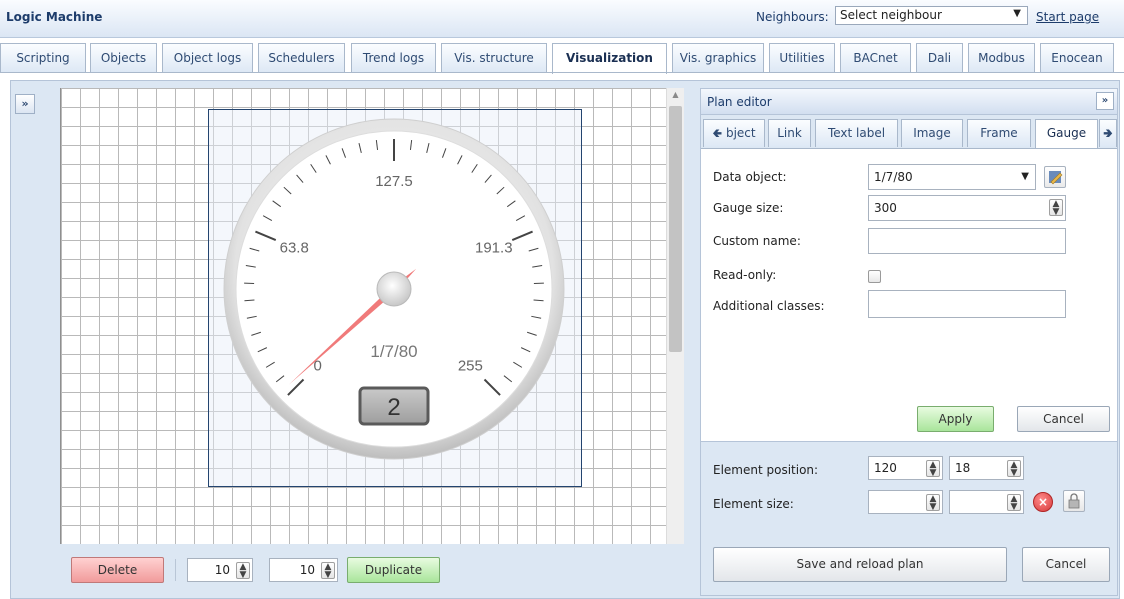 The image size is (1124, 599). What do you see at coordinates (1043, 502) in the screenshot?
I see `reset-size-icon: ×` at bounding box center [1043, 502].